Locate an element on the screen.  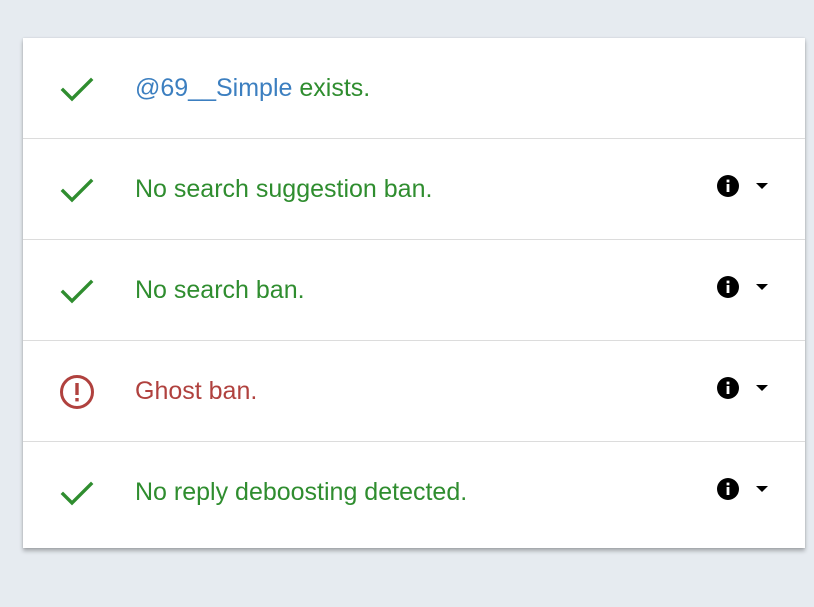
result-label: No search suggestion ban. is located at coordinates (284, 189).